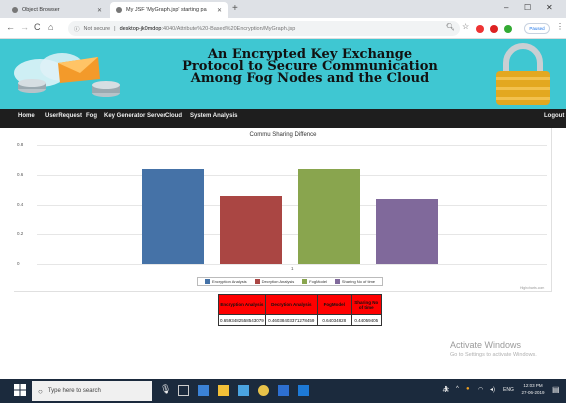 The height and width of the screenshot is (403, 566). What do you see at coordinates (223, 390) in the screenshot?
I see `file-explorer-icon` at bounding box center [223, 390].